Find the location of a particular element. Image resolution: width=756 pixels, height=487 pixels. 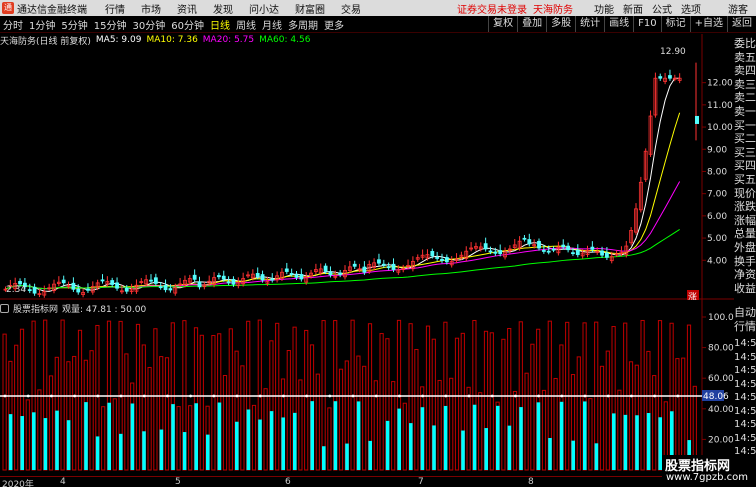

indicator-current-value: 48.06 is located at coordinates (716, 397).